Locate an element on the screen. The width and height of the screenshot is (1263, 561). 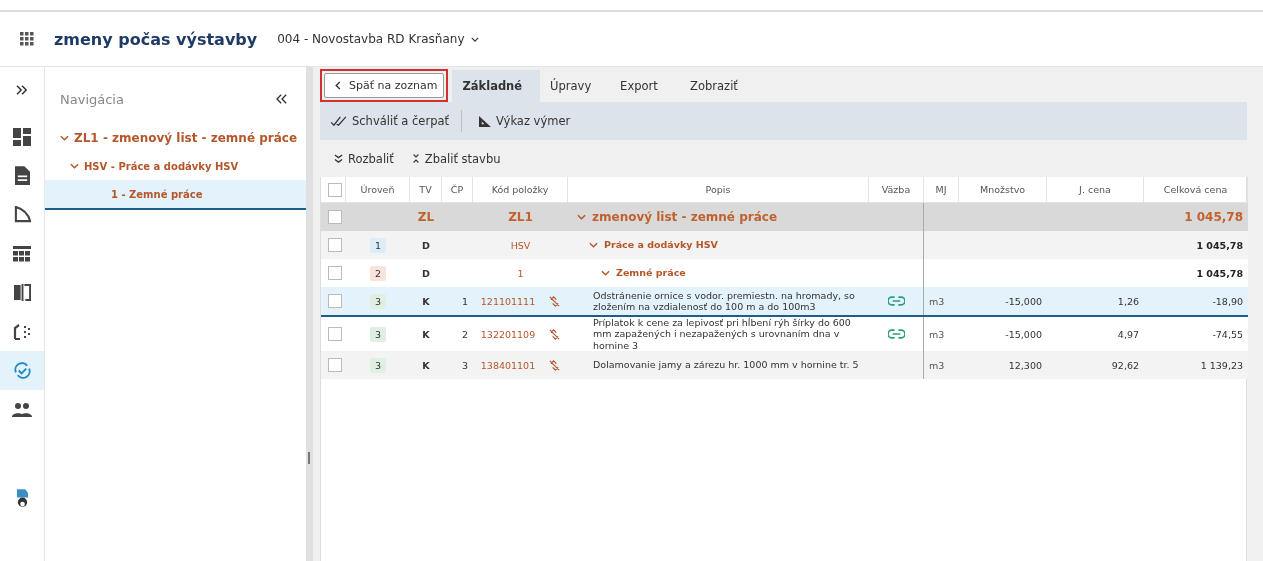
description-text: zmenový list - zemné práce is located at coordinates (685, 217).